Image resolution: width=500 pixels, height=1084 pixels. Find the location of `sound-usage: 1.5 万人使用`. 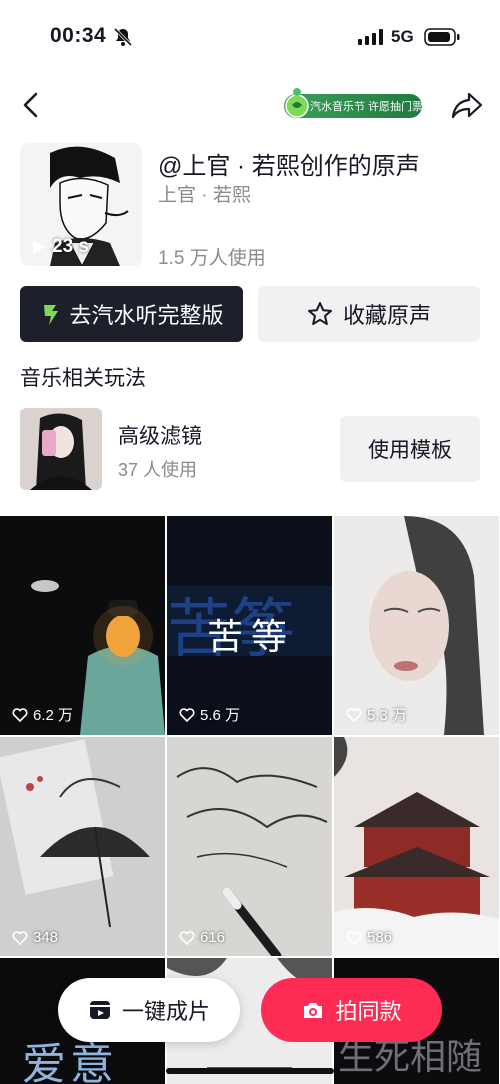

sound-usage: 1.5 万人使用 is located at coordinates (212, 258).